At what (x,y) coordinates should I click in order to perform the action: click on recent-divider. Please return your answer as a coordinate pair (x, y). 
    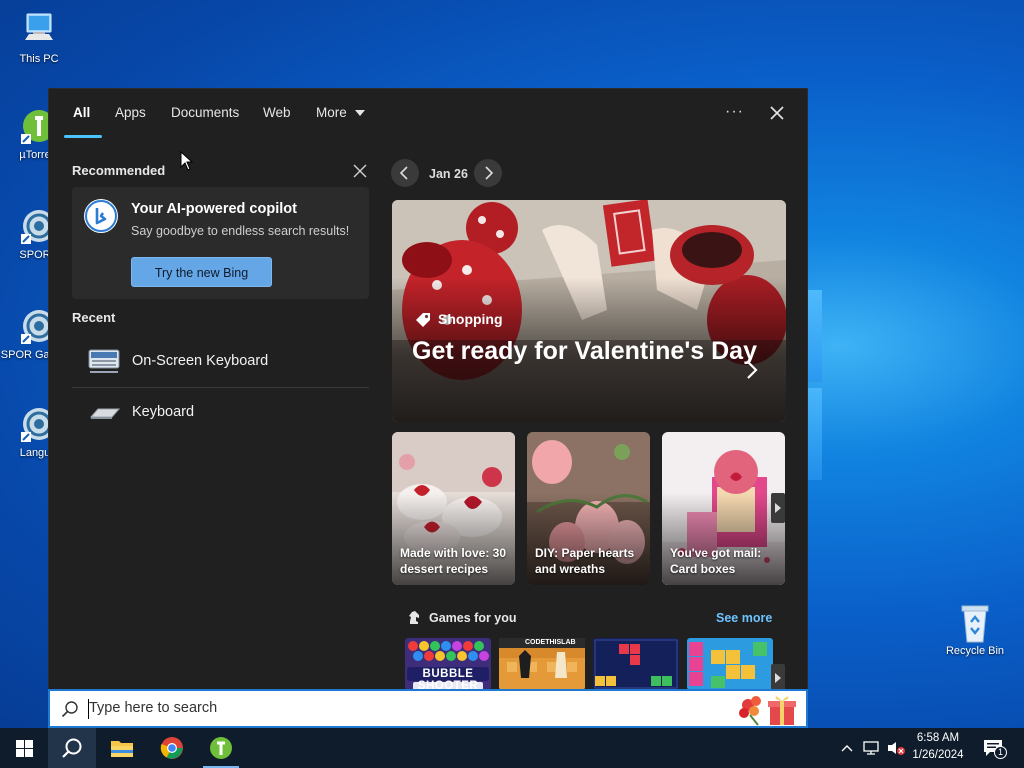
    Looking at the image, I should click on (220, 387).